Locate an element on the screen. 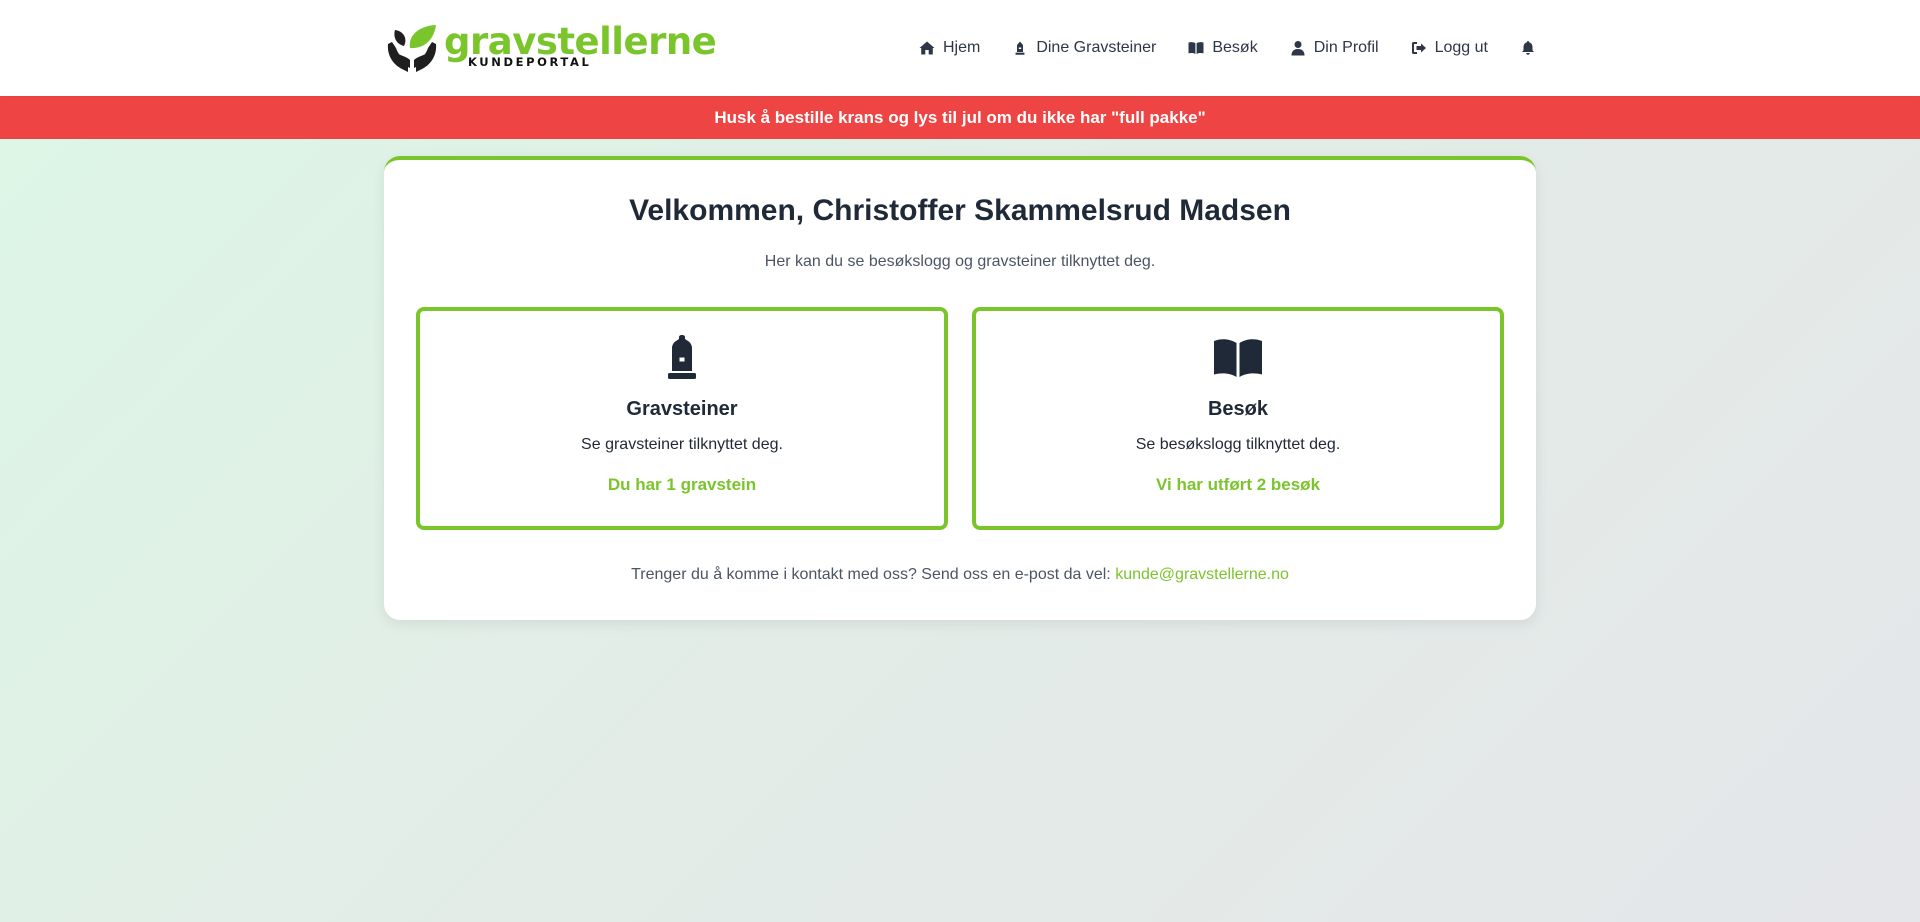 The height and width of the screenshot is (922, 1920). logout-icon is located at coordinates (1419, 48).